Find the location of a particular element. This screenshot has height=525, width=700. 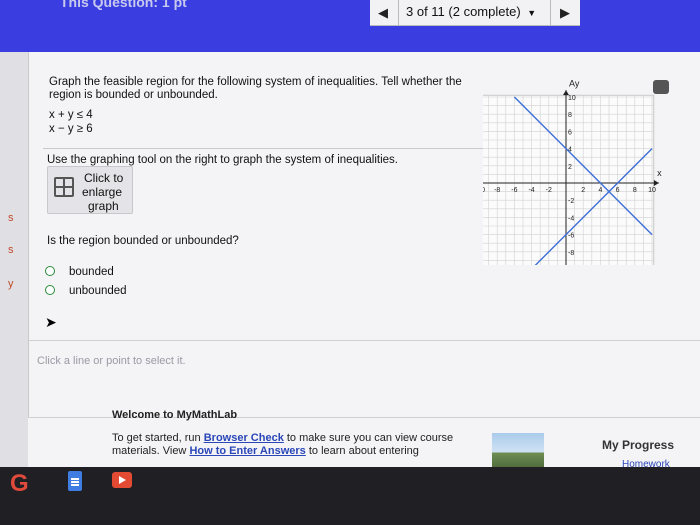

question-points-label: This Question: 1 pt is located at coordinates (123, 5).